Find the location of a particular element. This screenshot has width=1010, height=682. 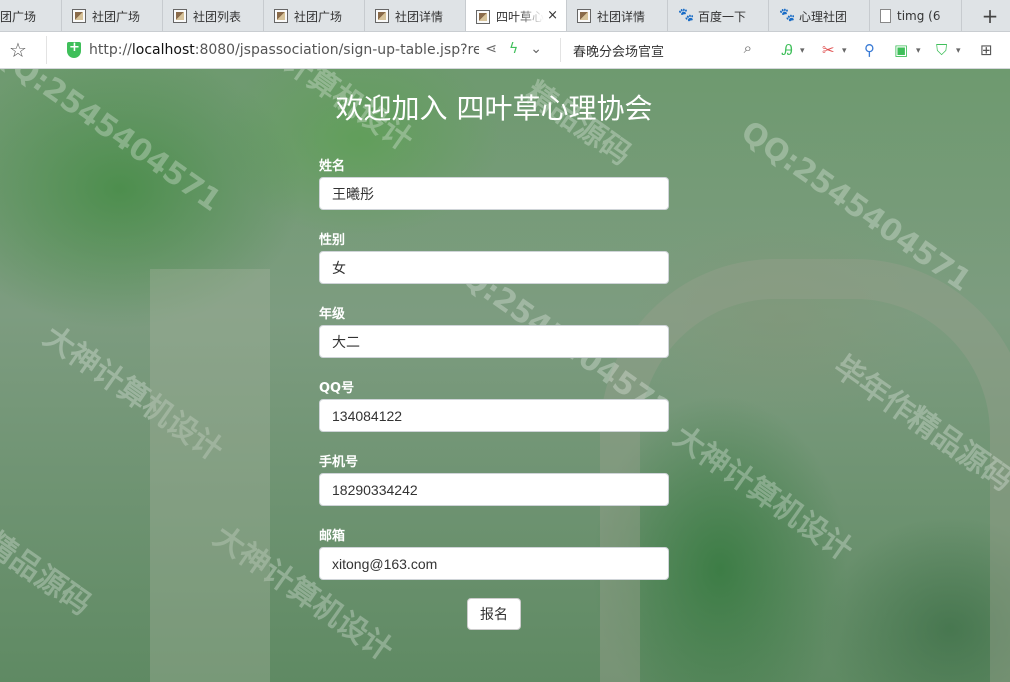

url-host: localhost is located at coordinates (163, 50).